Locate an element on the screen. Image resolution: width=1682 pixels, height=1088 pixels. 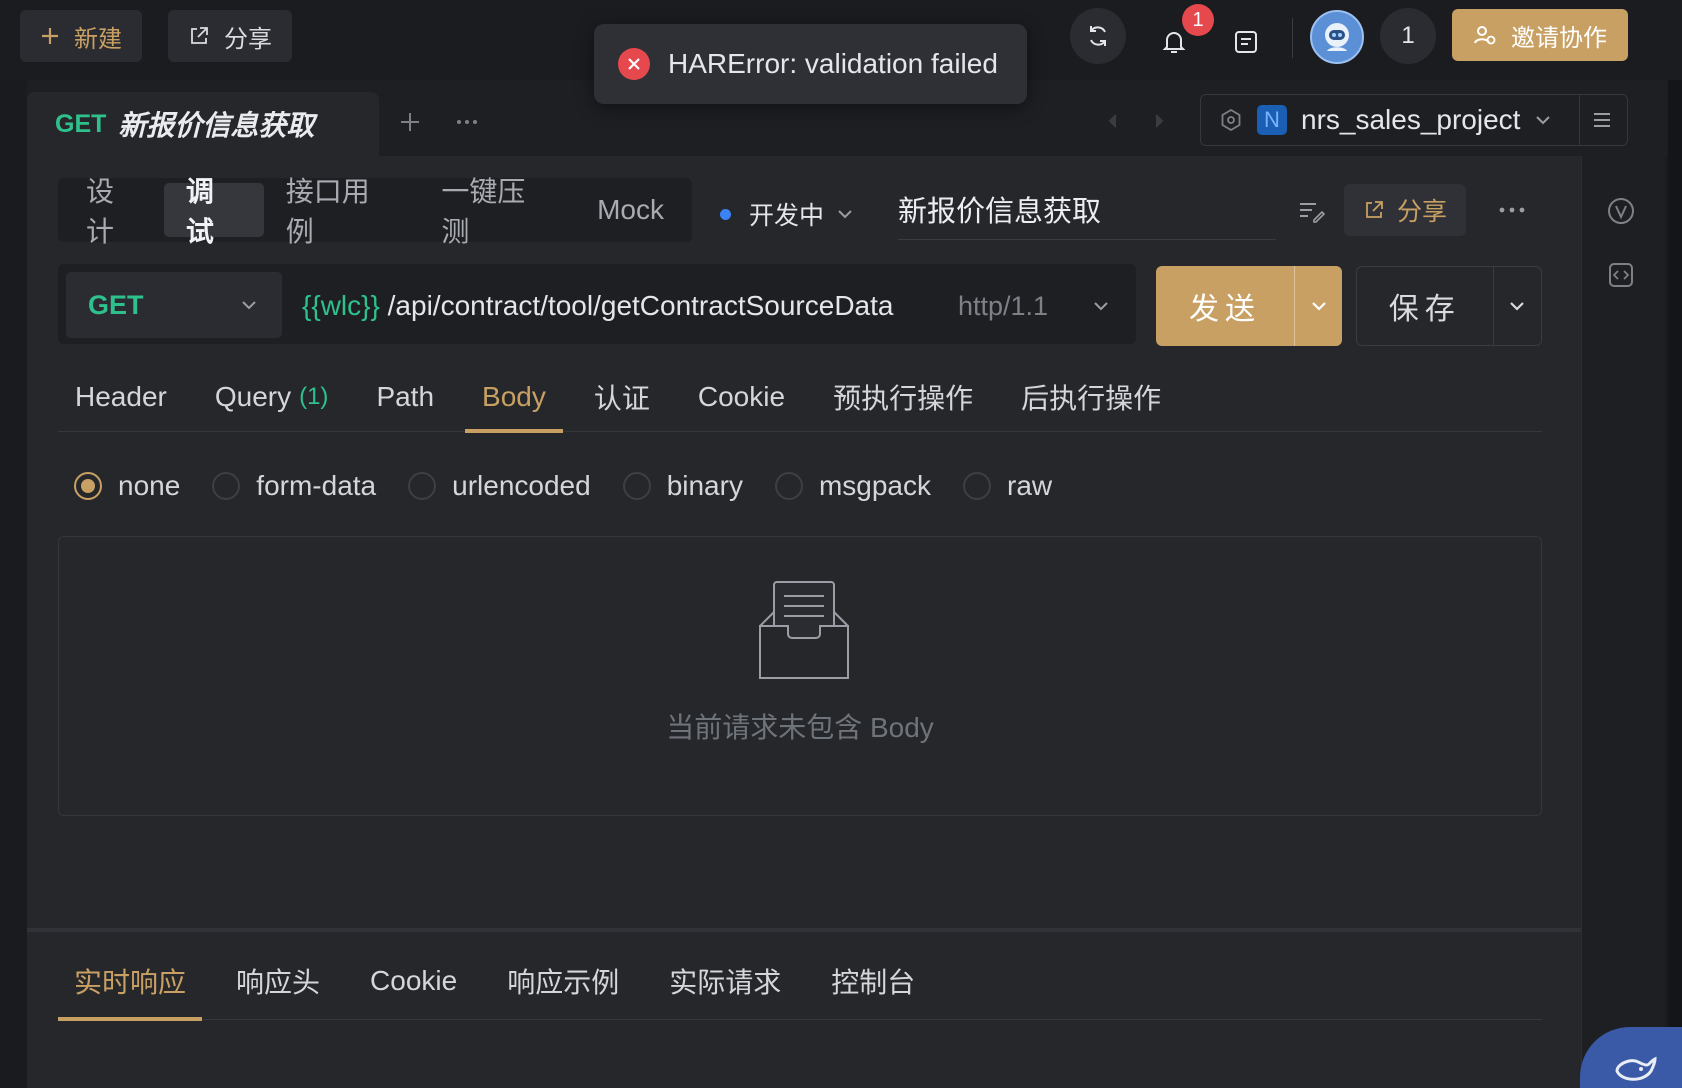
tab-more-button is located at coordinates (467, 124).